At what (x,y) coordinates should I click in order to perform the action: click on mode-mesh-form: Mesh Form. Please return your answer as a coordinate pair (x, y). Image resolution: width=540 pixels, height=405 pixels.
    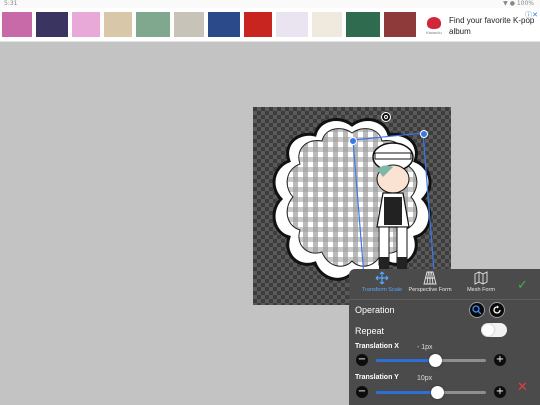
    Looking at the image, I should click on (481, 282).